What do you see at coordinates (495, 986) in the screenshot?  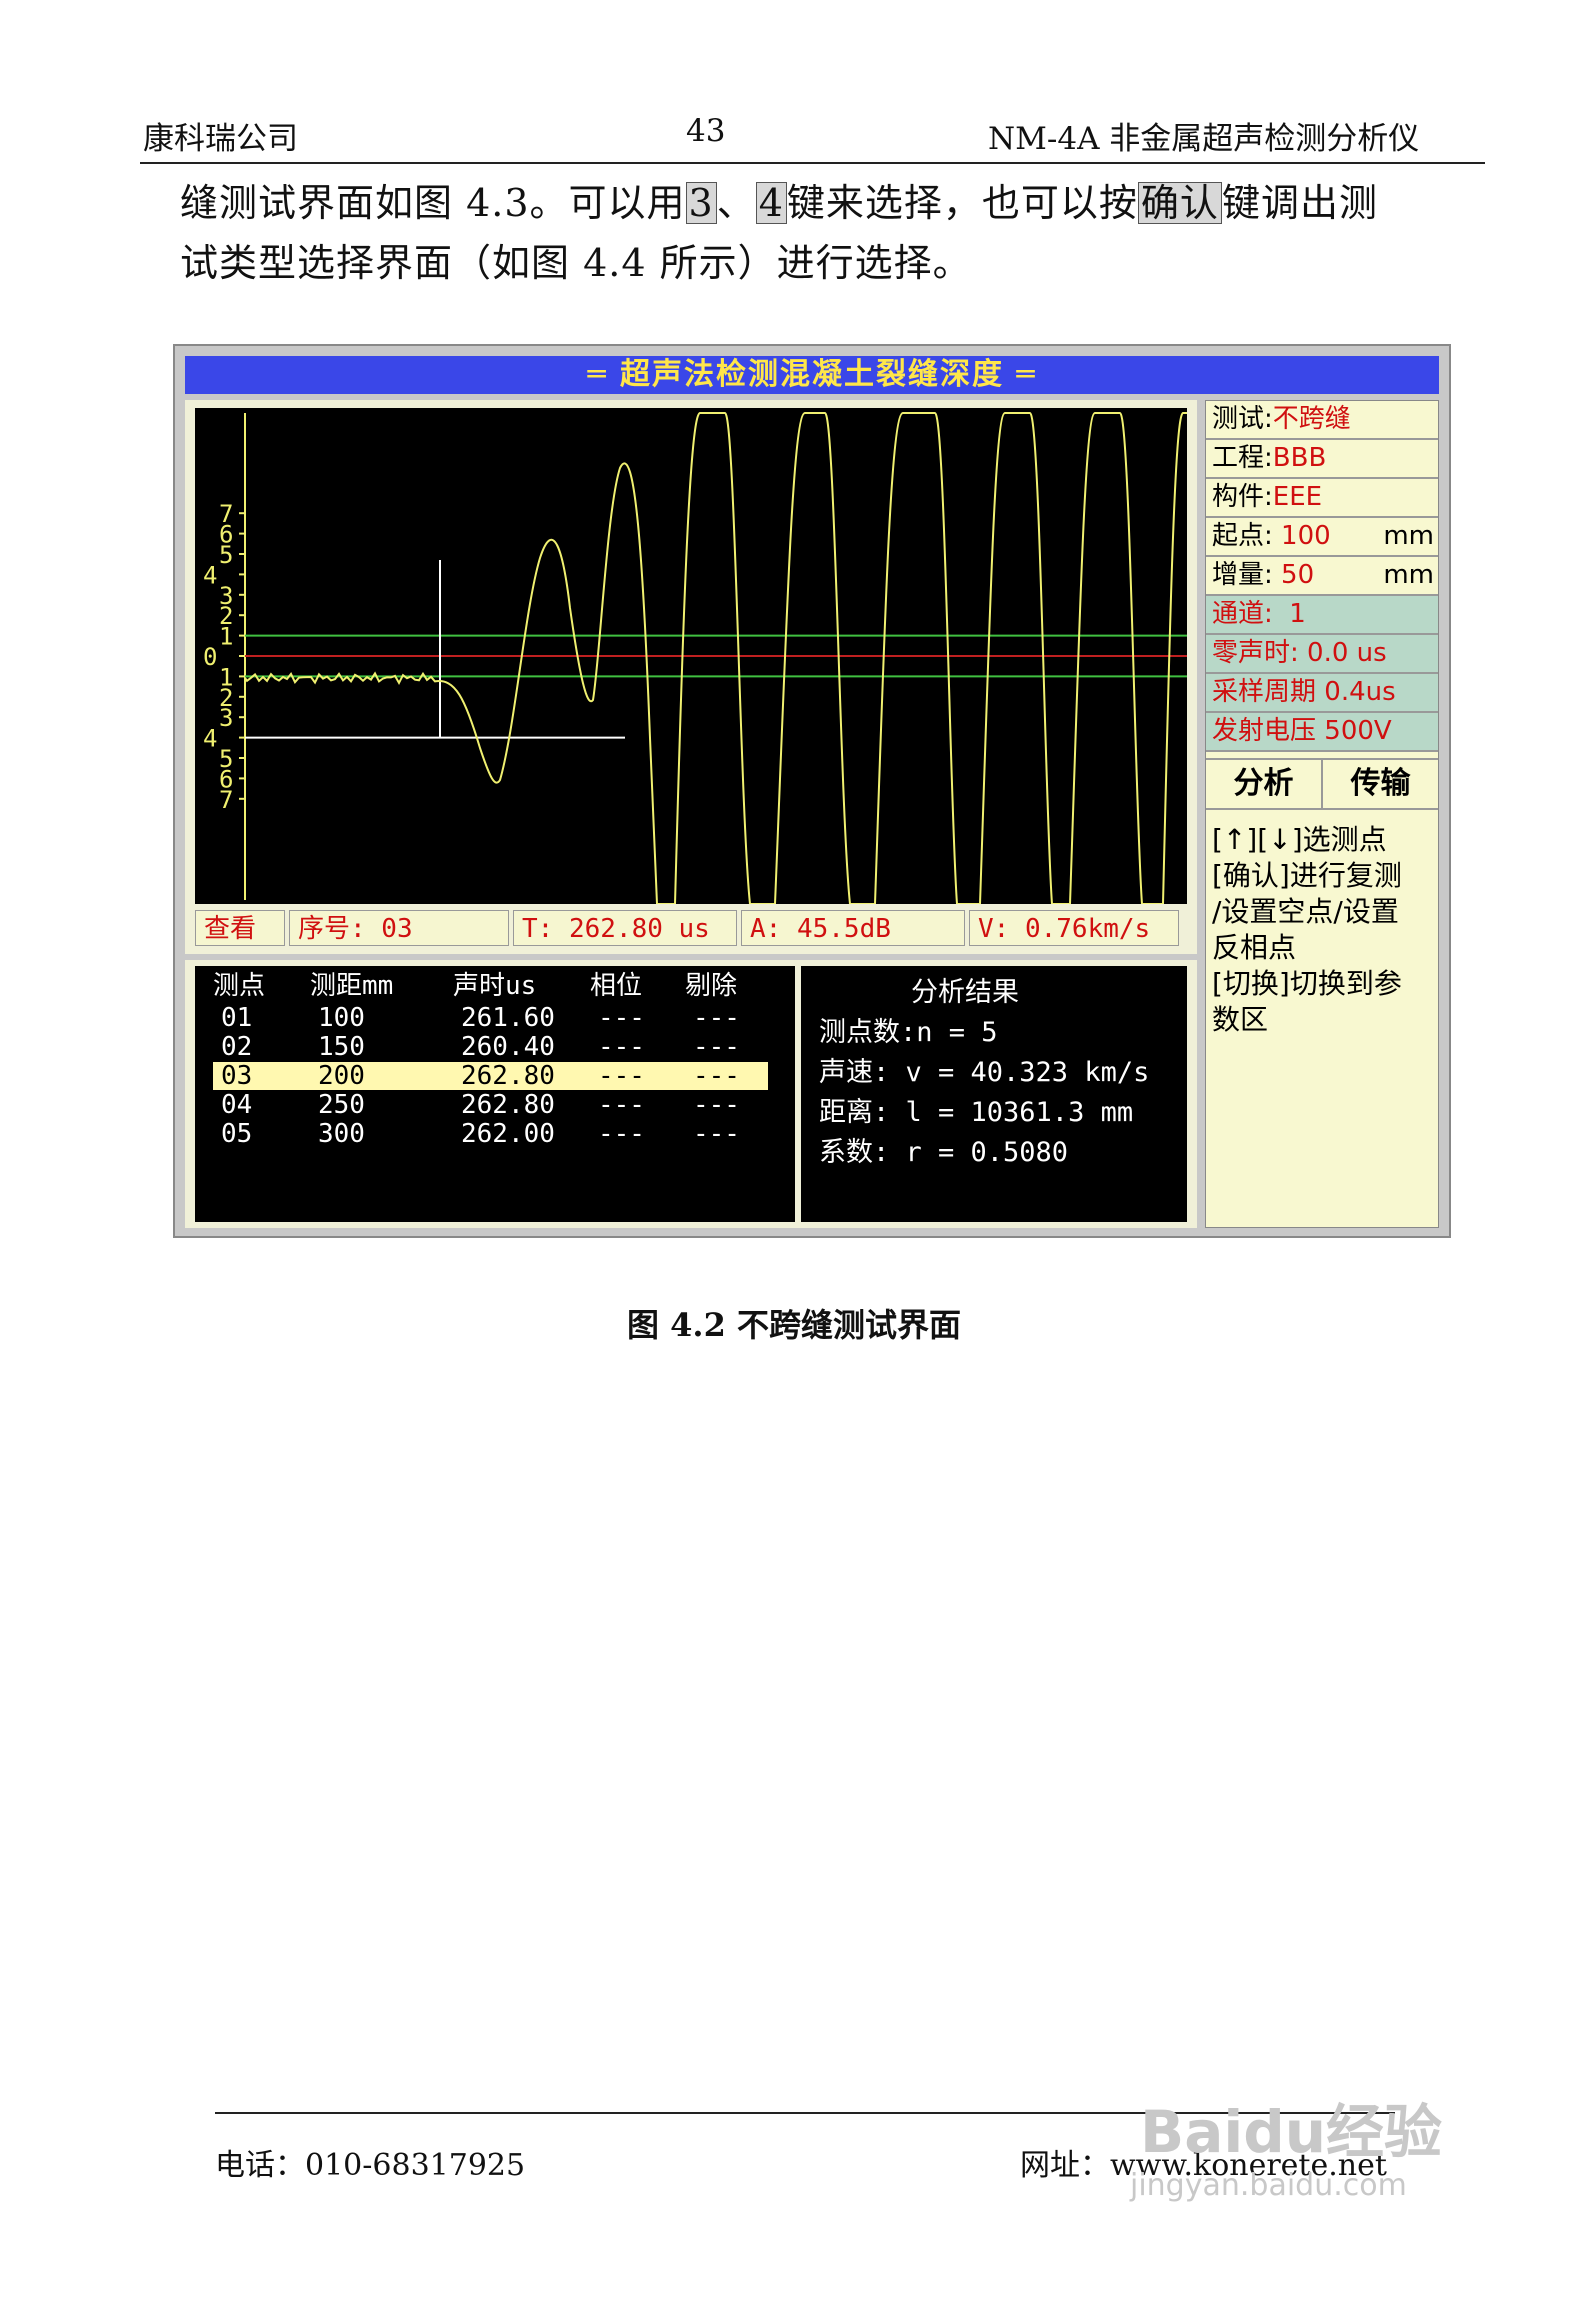 I see `table-cell: 声时us` at bounding box center [495, 986].